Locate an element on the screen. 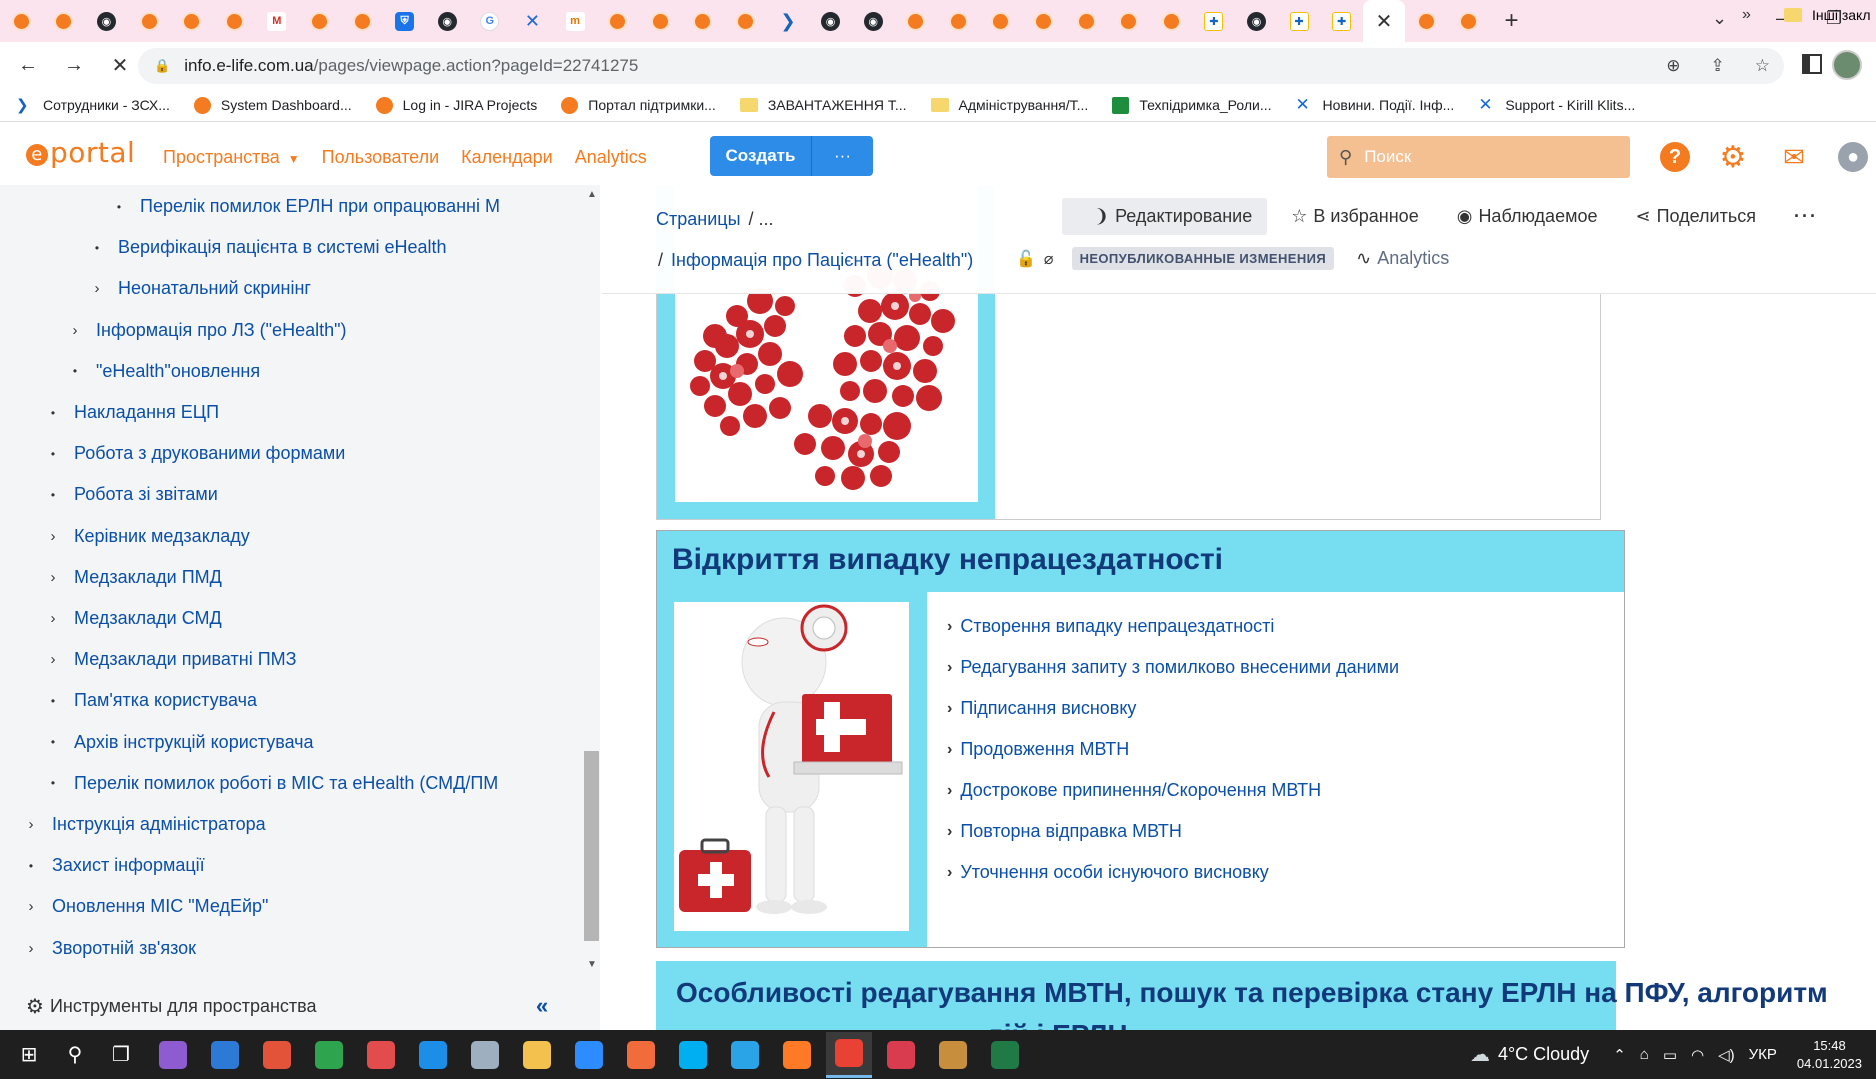 The image size is (1876, 1079). browser-tab: m is located at coordinates (575, 21).